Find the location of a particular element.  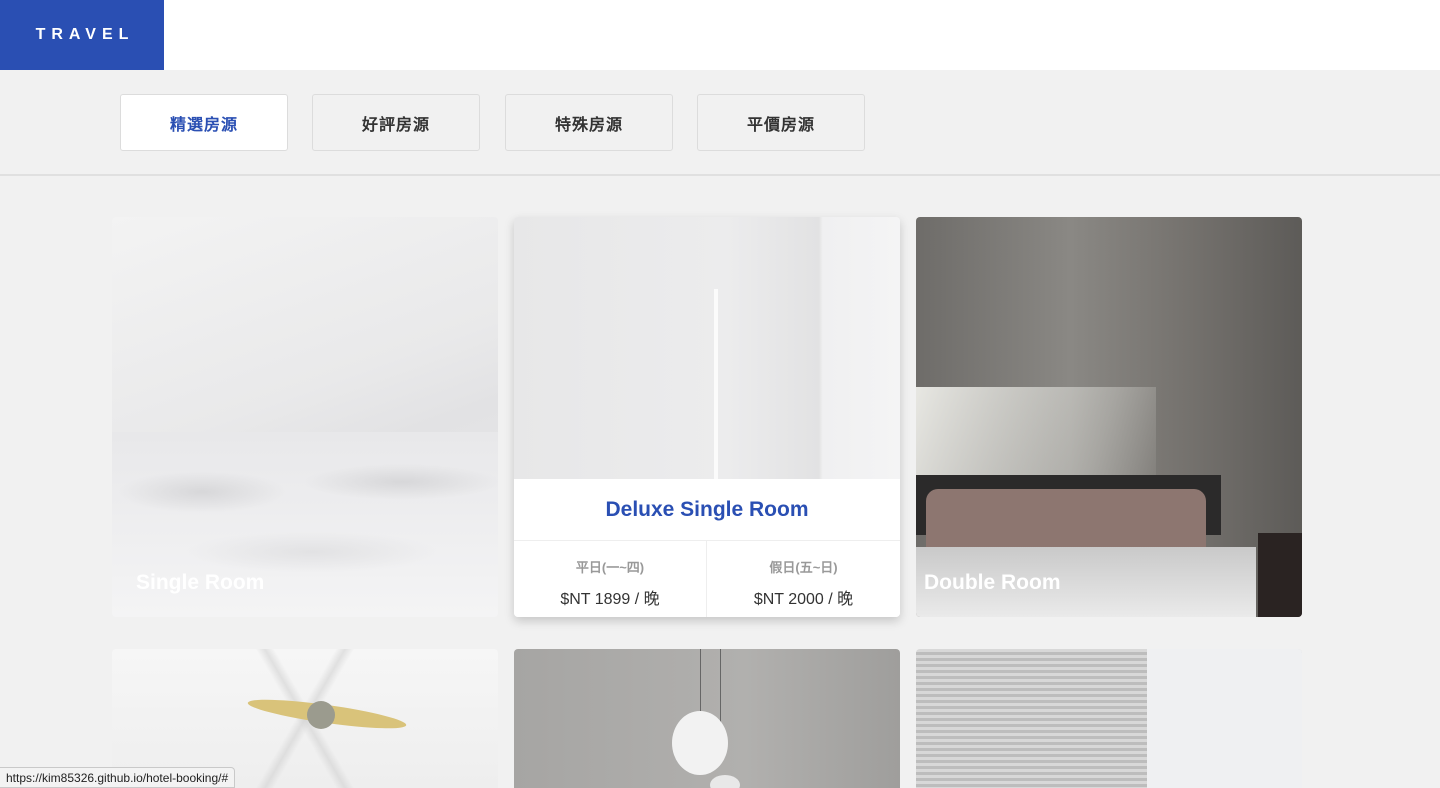

room-card-double: Double Room is located at coordinates (1109, 417).